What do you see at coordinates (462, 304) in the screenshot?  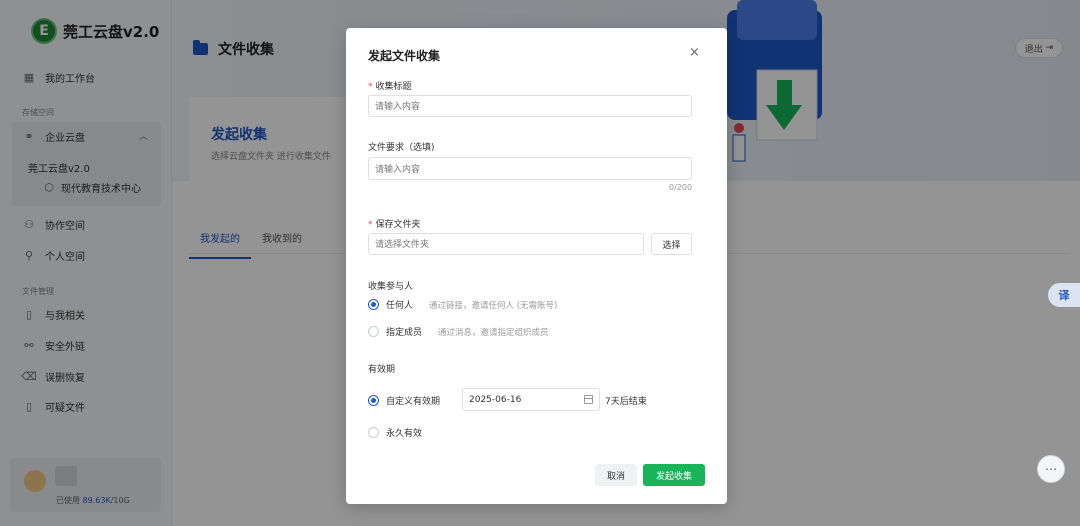 I see `radio-anyone: 任何人 通过链接，邀请任何人 (无需账号)` at bounding box center [462, 304].